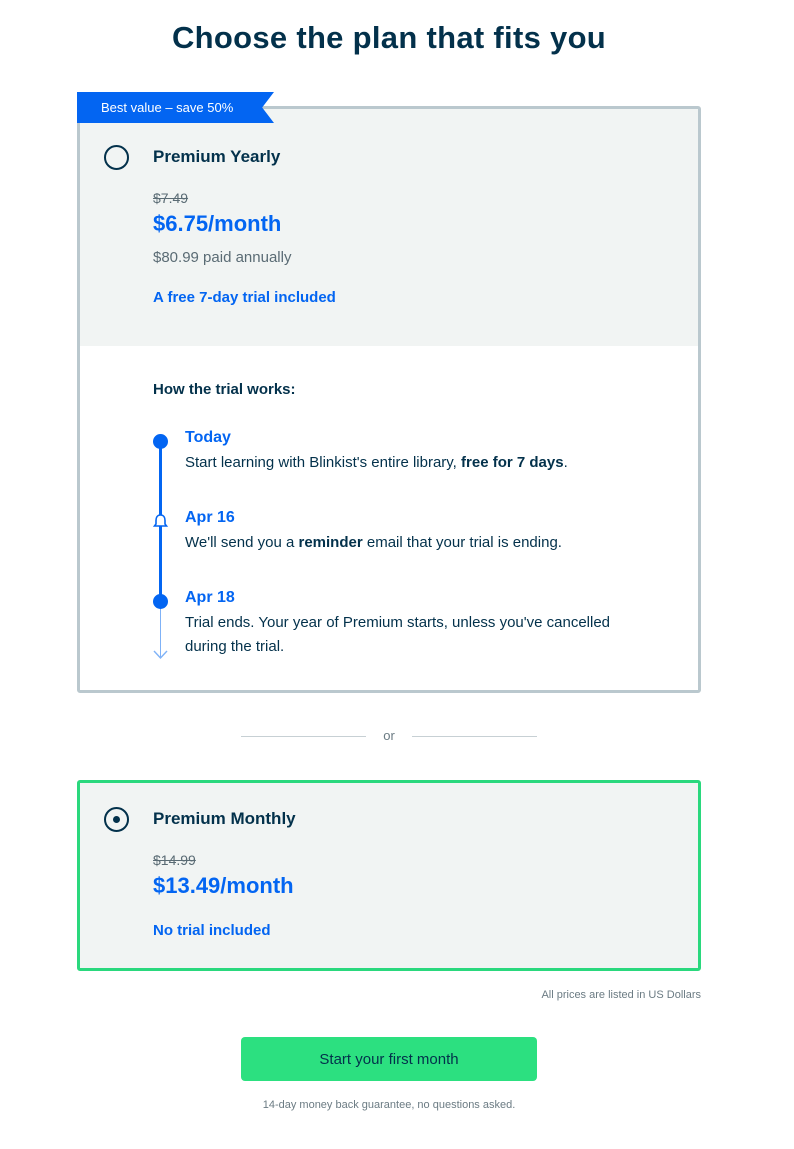  Describe the element at coordinates (160, 522) in the screenshot. I see `bell-icon` at that location.